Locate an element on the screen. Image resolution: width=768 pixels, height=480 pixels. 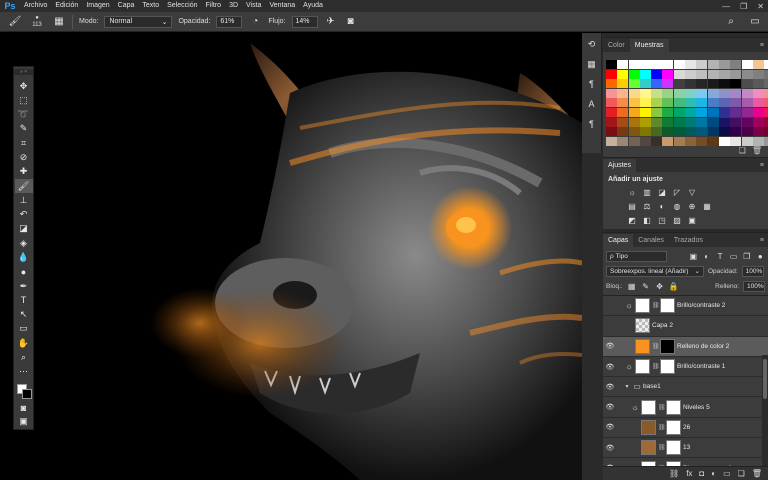
invert-icon: ◩ is located at coordinates (632, 220).